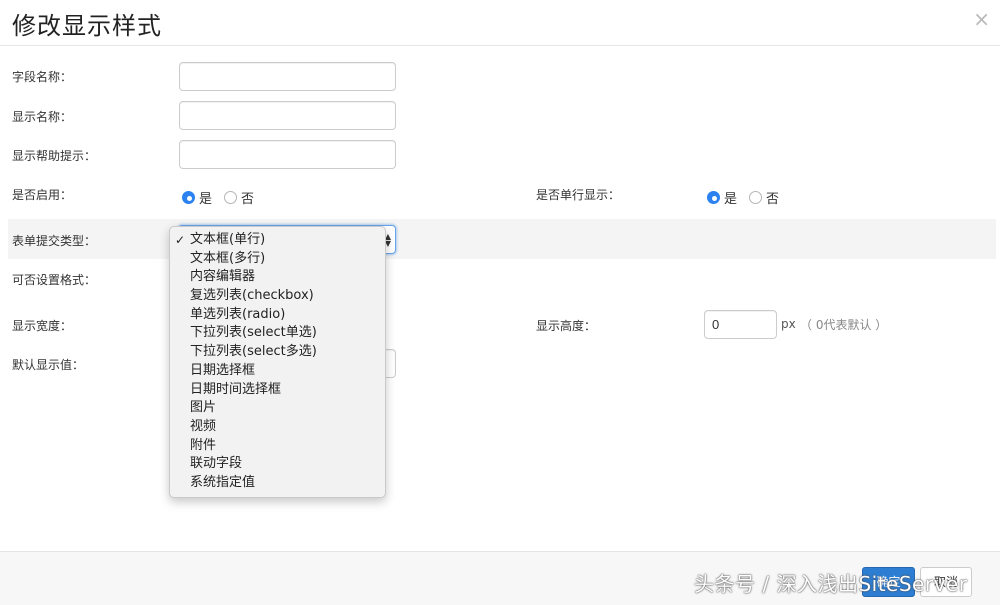 Image resolution: width=1000 pixels, height=605 pixels. Describe the element at coordinates (500, 23) in the screenshot. I see `modal-header: 修改显示样式 ×` at that location.